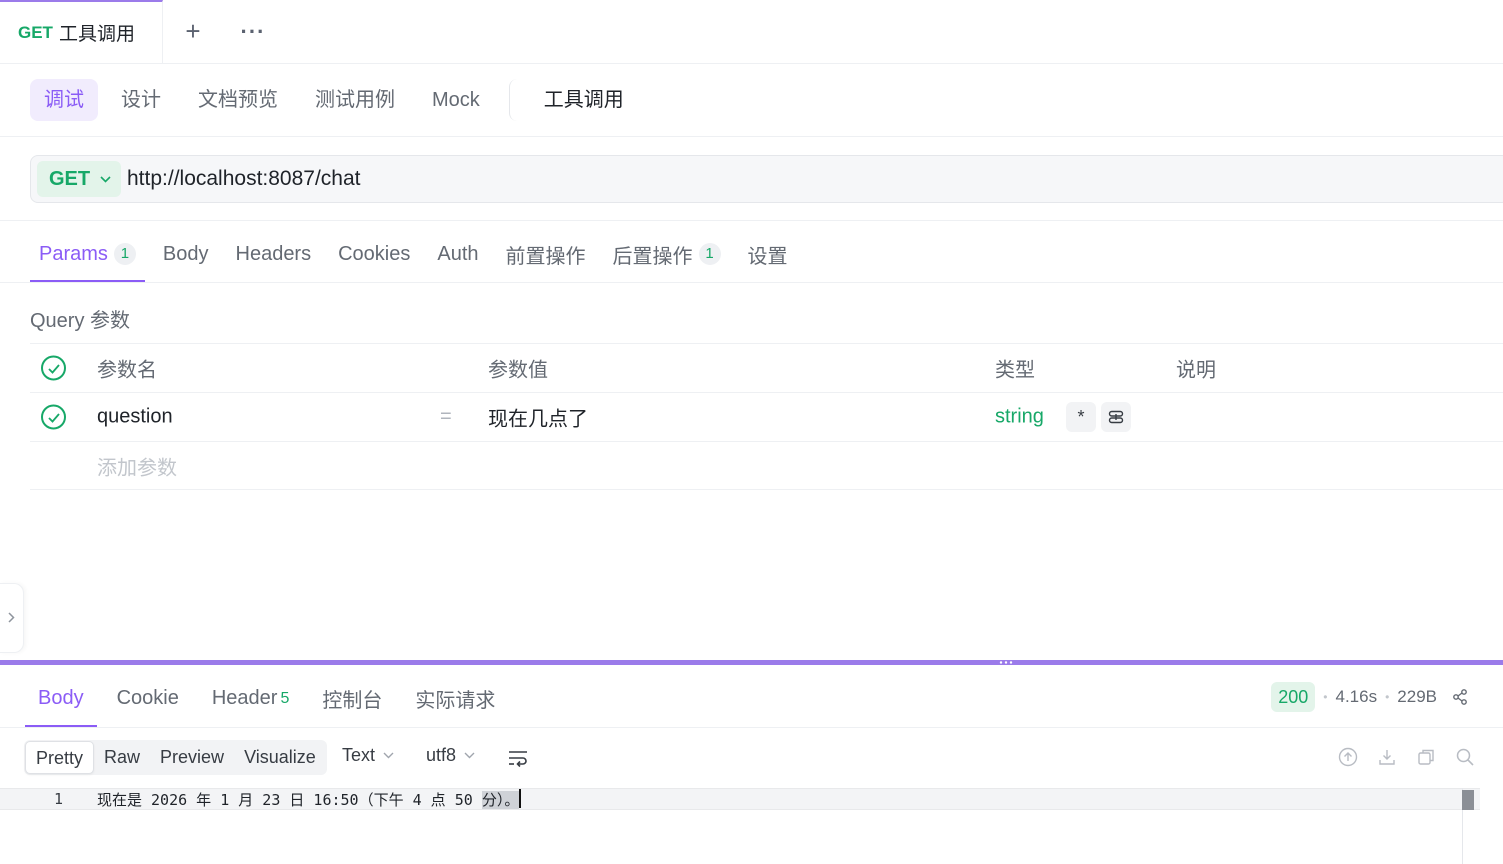 This screenshot has width=1503, height=864. I want to click on response-body-content: 现在是 2026 年 1 月 23 日 16:50（下午 4 点 50, so click(289, 800).